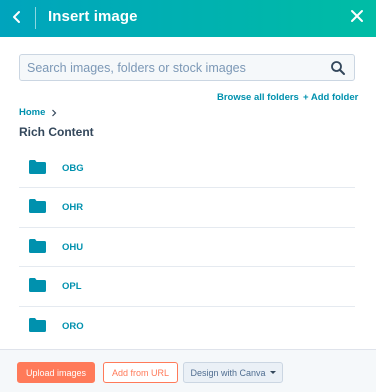  I want to click on upload-images-label: Upload images, so click(56, 372).